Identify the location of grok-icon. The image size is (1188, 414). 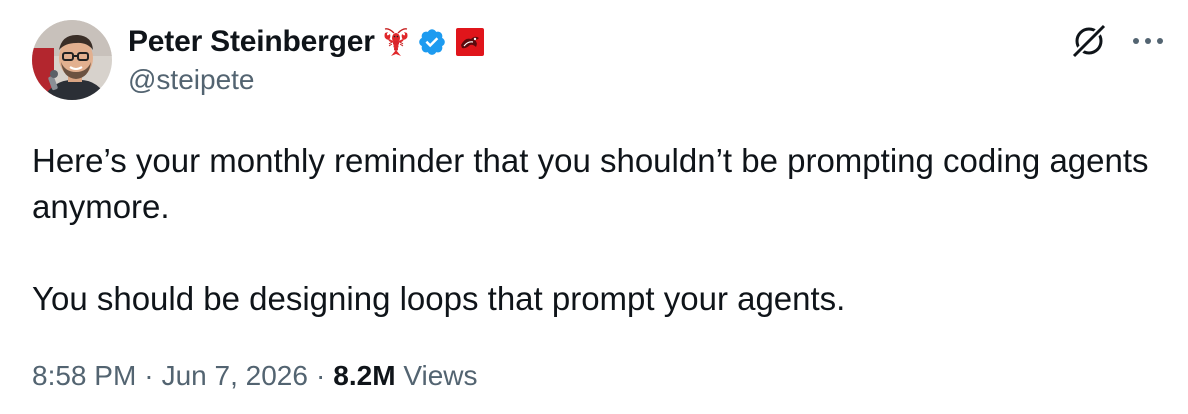
(1089, 41).